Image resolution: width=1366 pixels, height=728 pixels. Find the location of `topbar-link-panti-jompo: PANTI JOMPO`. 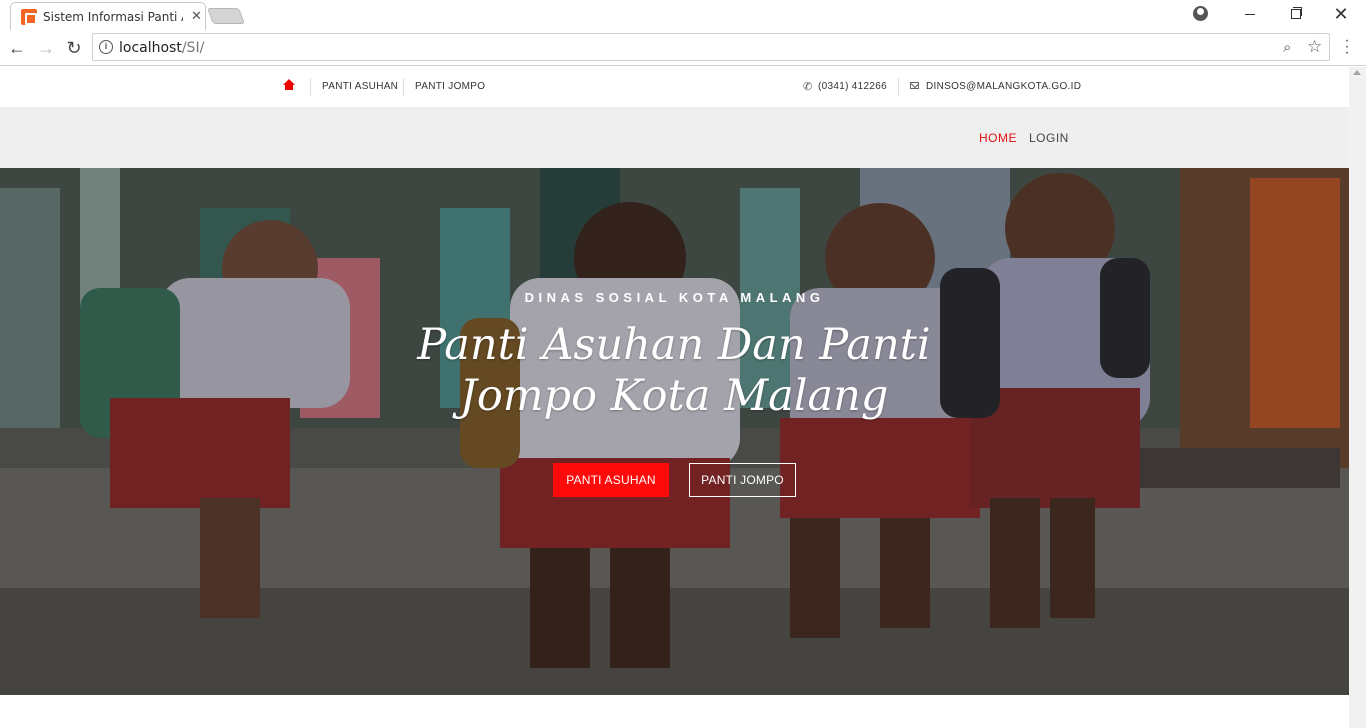

topbar-link-panti-jompo: PANTI JOMPO is located at coordinates (450, 86).